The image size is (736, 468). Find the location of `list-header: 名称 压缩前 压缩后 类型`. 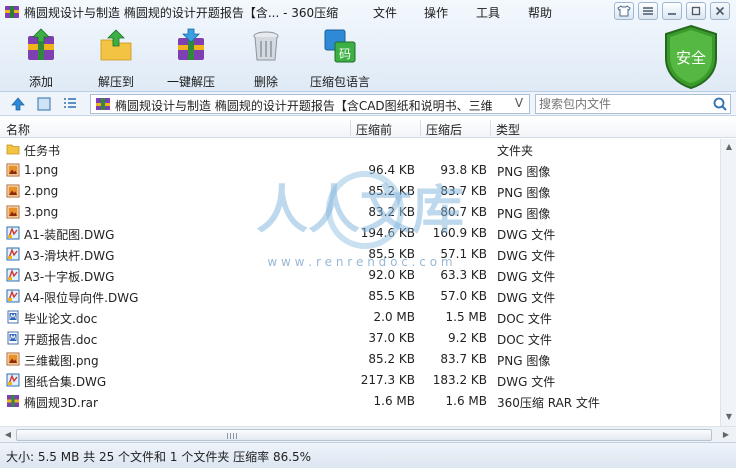

list-header: 名称 压缩前 压缩后 类型 is located at coordinates (368, 128).